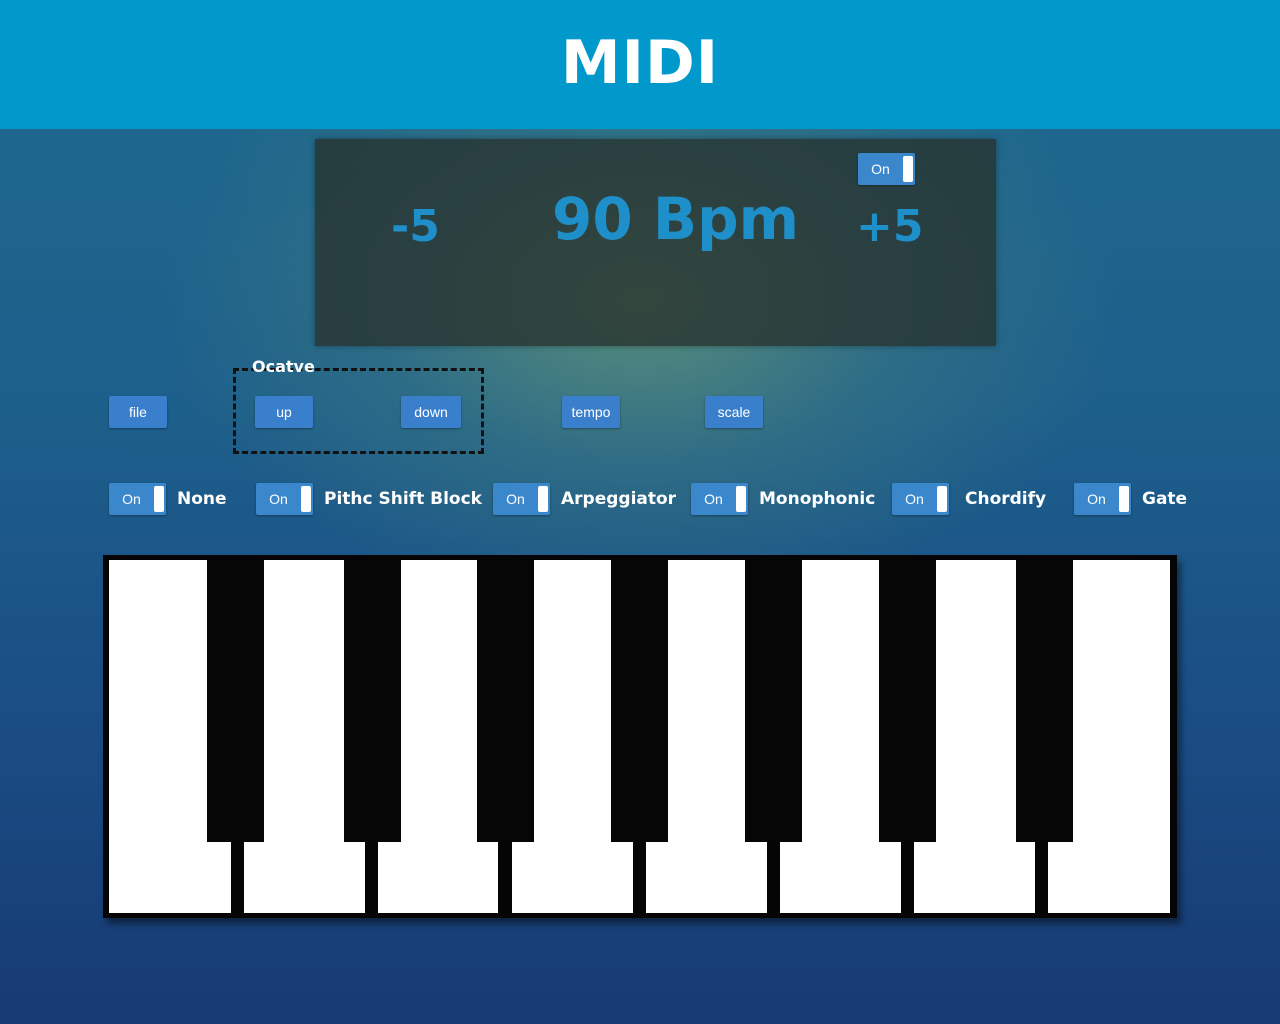 This screenshot has width=1280, height=1024. I want to click on tempo-toggle: On, so click(886, 169).